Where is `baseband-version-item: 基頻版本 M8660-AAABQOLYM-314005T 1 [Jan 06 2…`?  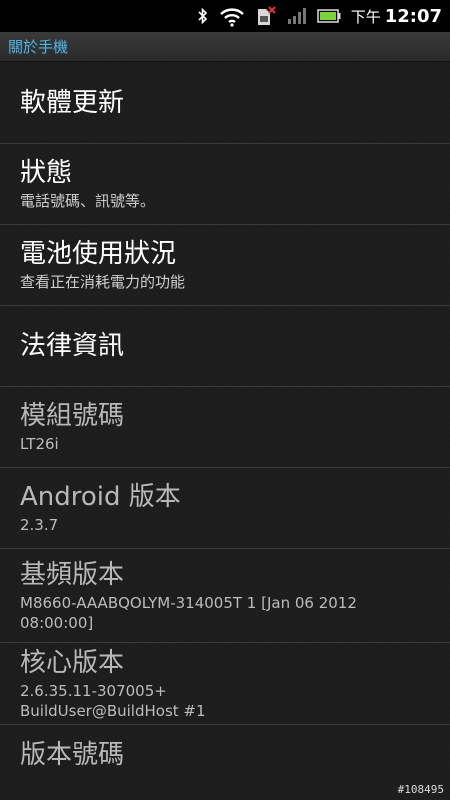 baseband-version-item: 基頻版本 M8660-AAABQOLYM-314005T 1 [Jan 06 2… is located at coordinates (225, 596).